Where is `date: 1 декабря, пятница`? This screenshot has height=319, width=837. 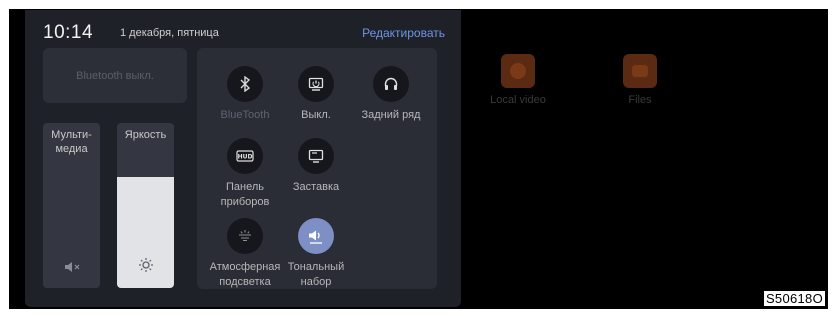 date: 1 декабря, пятница is located at coordinates (169, 33).